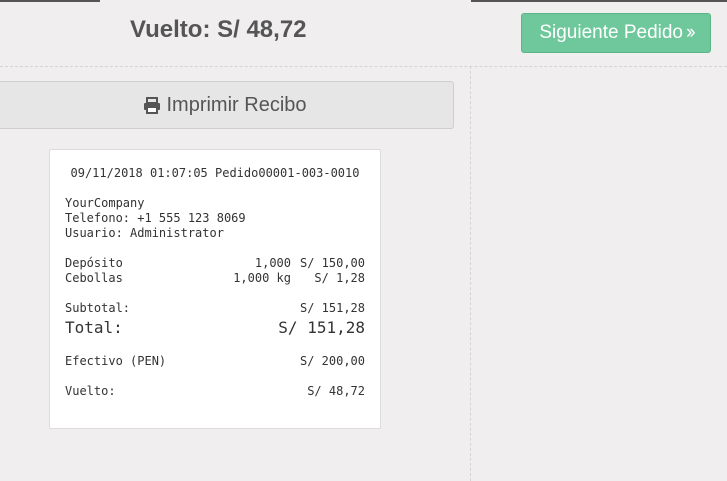 This screenshot has width=727, height=481. I want to click on subtotal-label: Subtotal:, so click(98, 308).